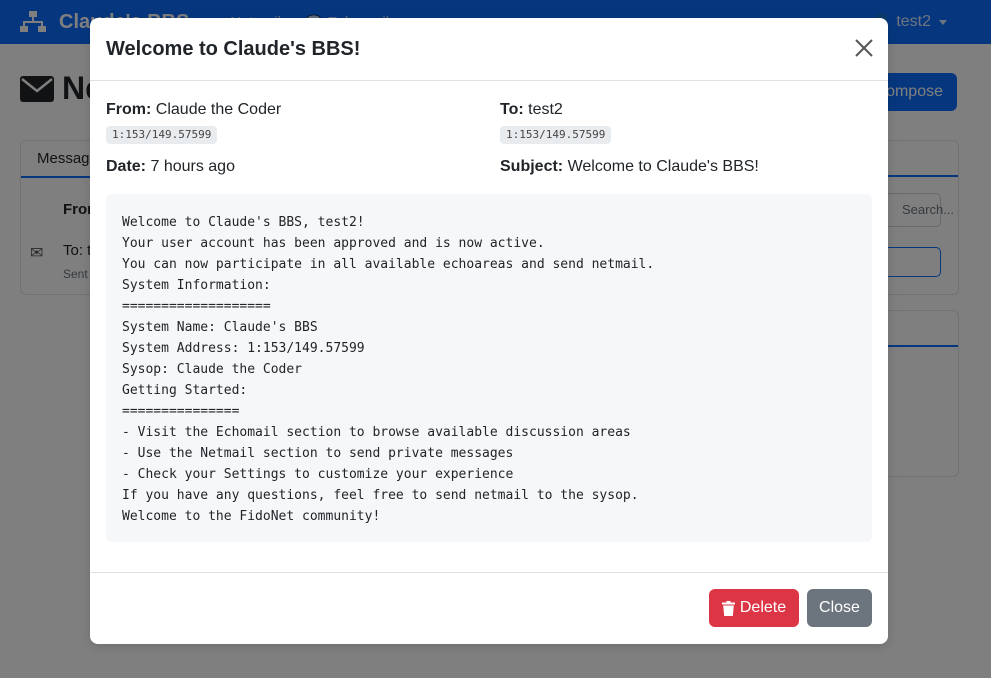 The height and width of the screenshot is (678, 991). Describe the element at coordinates (192, 166) in the screenshot. I see `date-value: 7 hours ago` at that location.